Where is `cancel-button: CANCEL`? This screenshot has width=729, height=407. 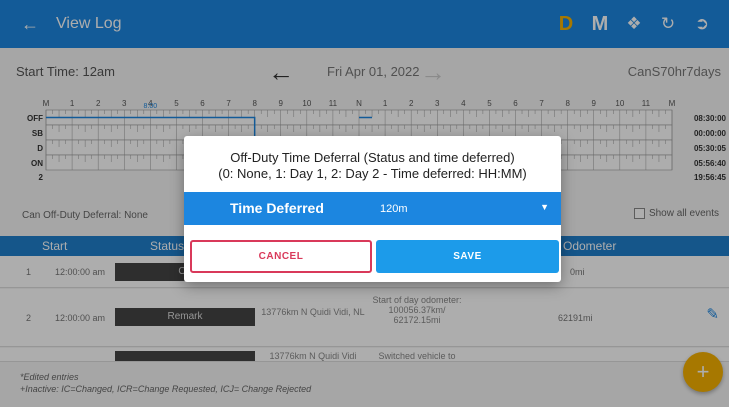
cancel-button: CANCEL is located at coordinates (281, 256).